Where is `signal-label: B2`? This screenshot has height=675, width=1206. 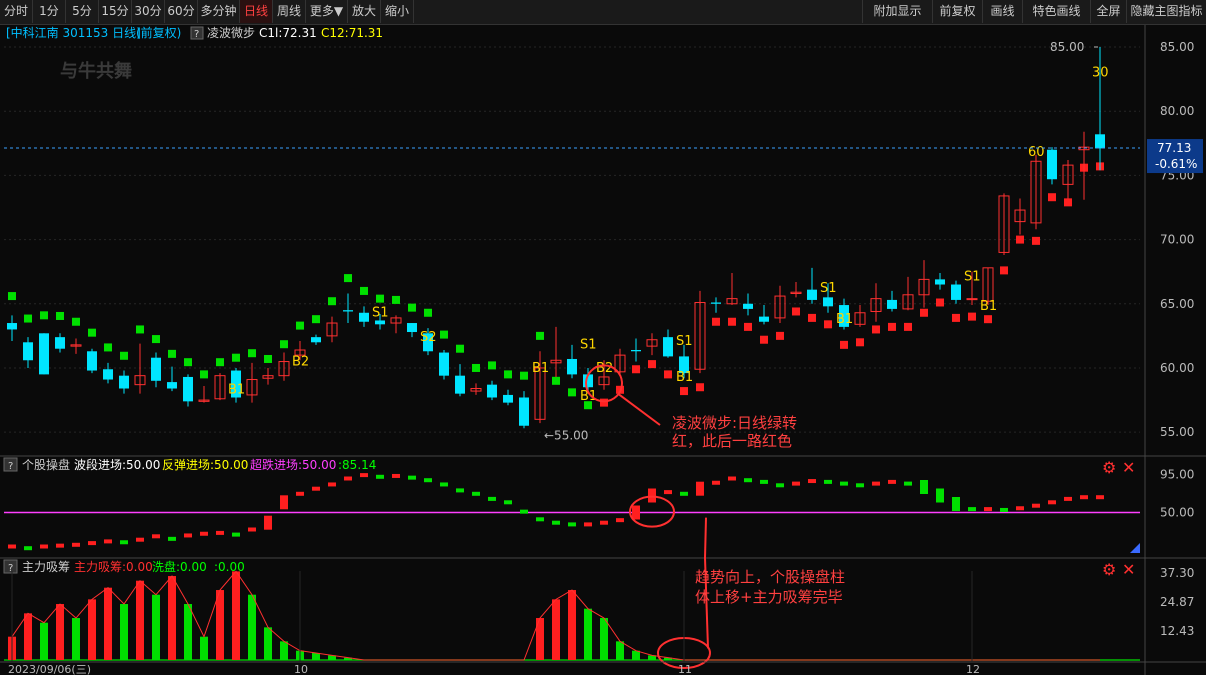 signal-label: B2 is located at coordinates (300, 361).